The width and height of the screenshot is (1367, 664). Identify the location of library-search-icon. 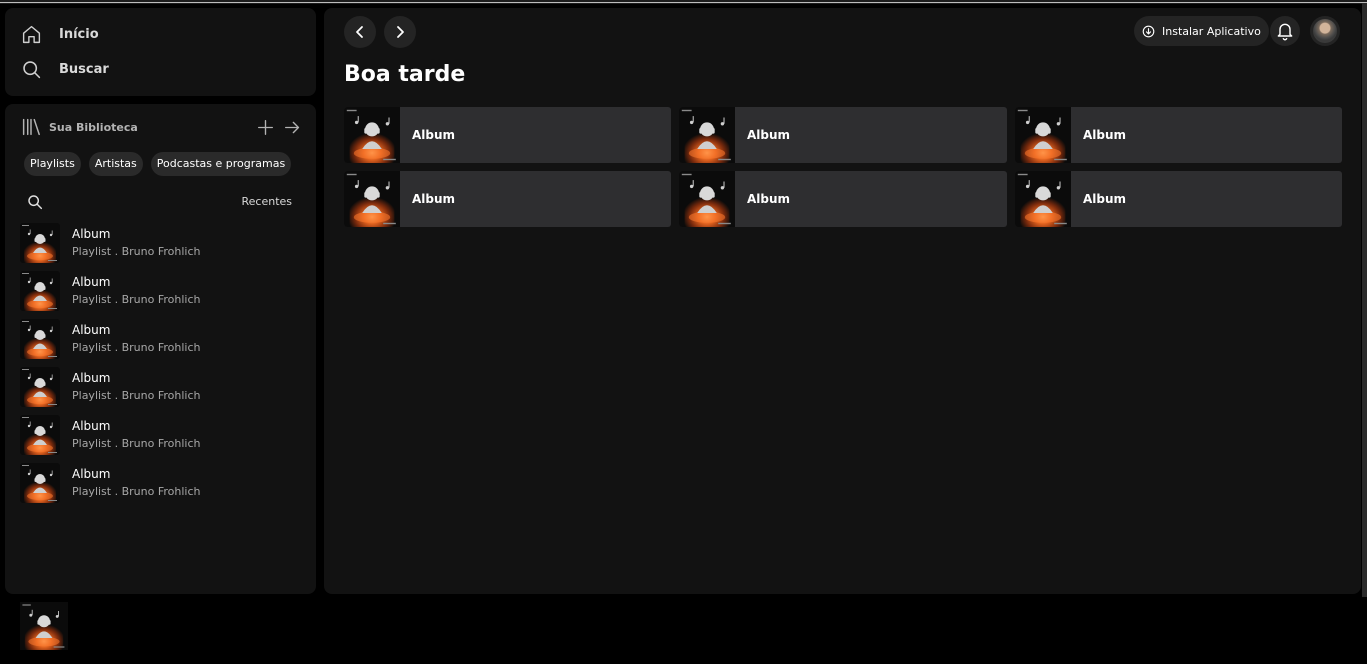
(35, 202).